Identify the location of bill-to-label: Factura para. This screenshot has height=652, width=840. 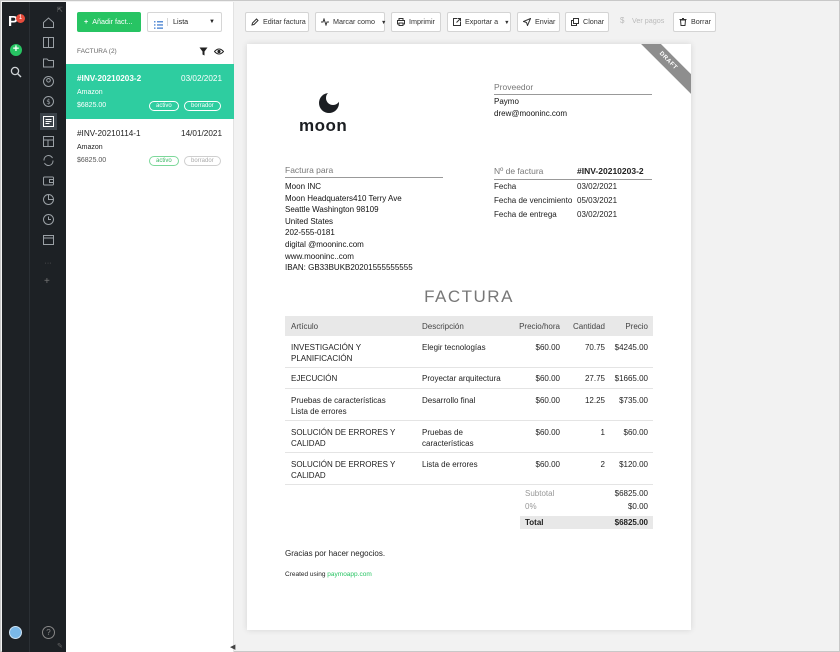
(364, 171).